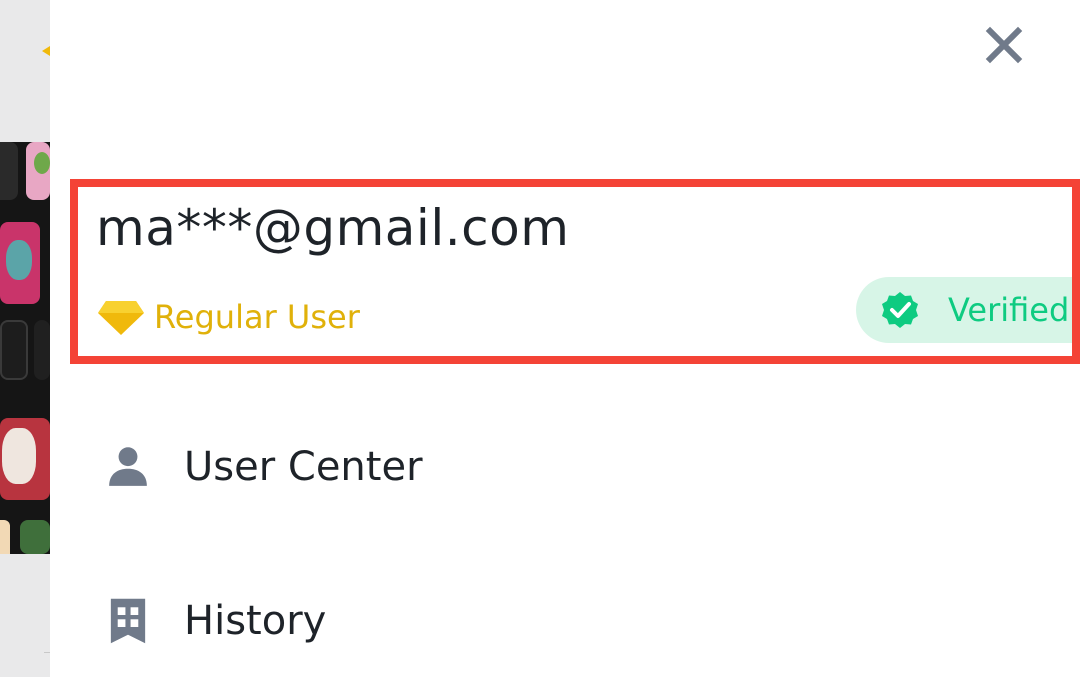 Image resolution: width=1080 pixels, height=677 pixels. I want to click on user-tier: Regular User, so click(228, 317).